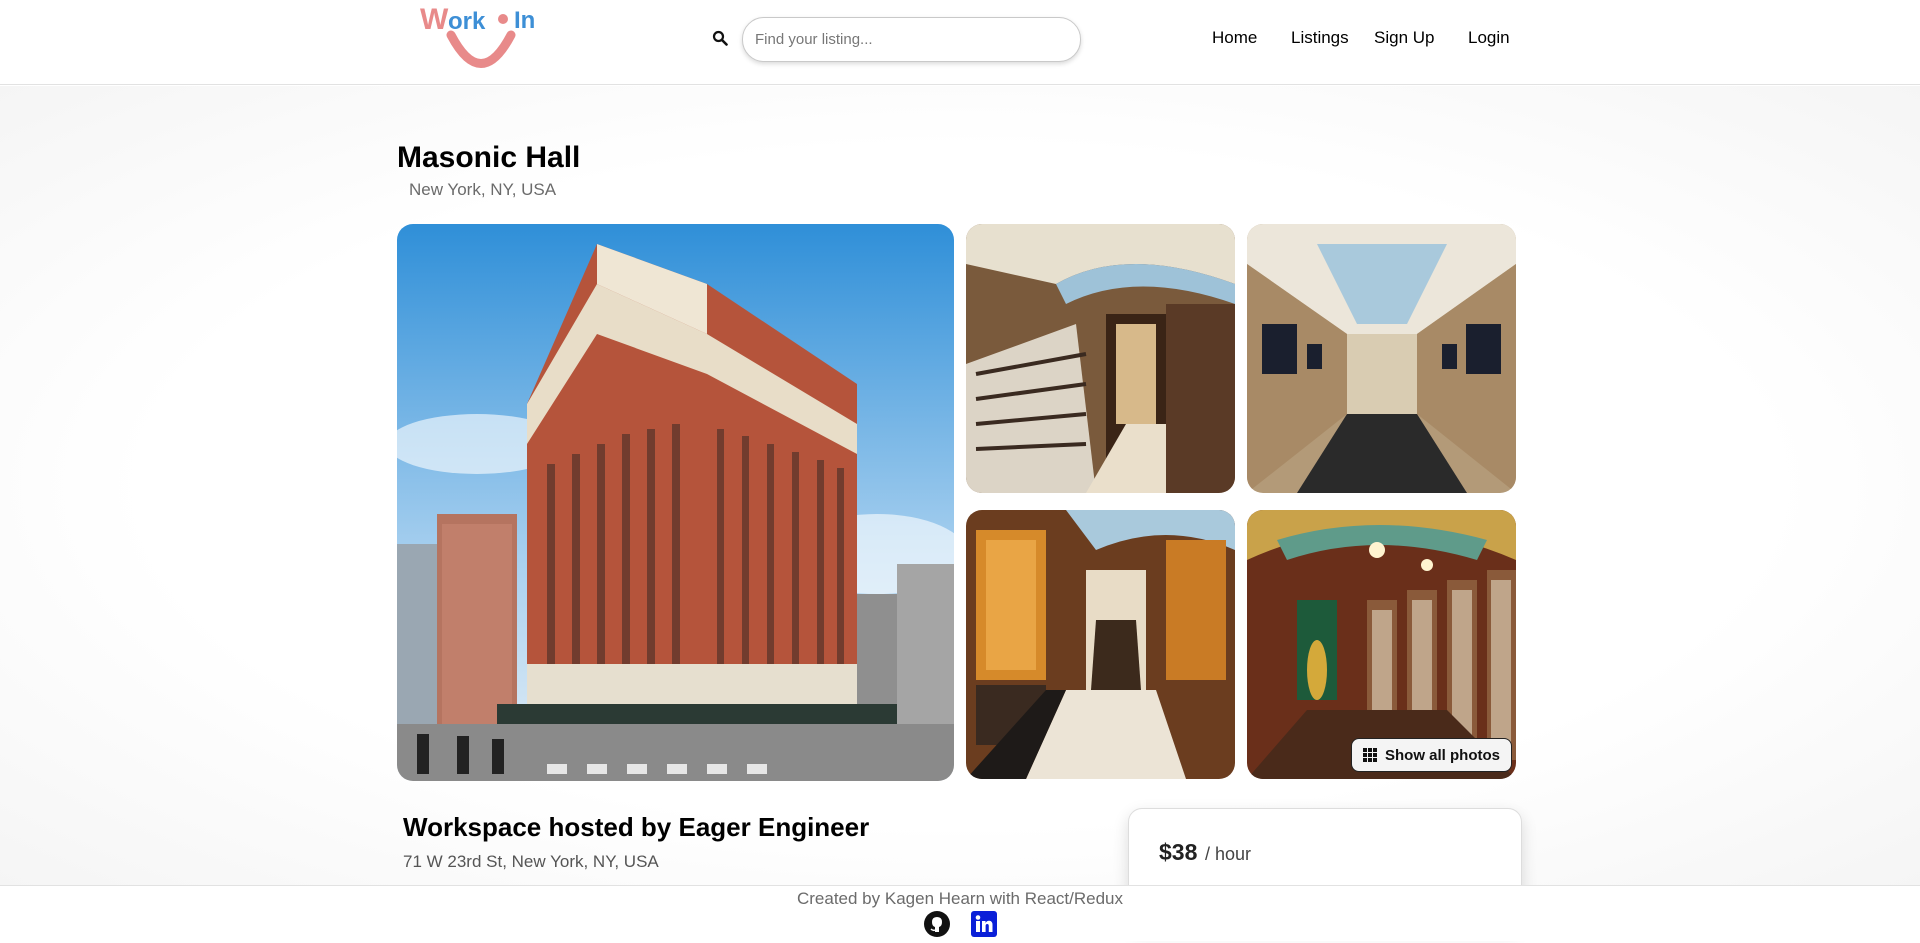  What do you see at coordinates (483, 189) in the screenshot?
I see `listing-location: New York, NY, USA` at bounding box center [483, 189].